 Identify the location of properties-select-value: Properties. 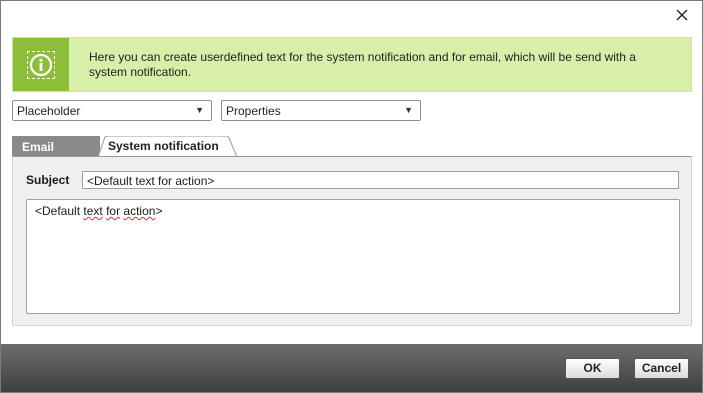
(253, 111).